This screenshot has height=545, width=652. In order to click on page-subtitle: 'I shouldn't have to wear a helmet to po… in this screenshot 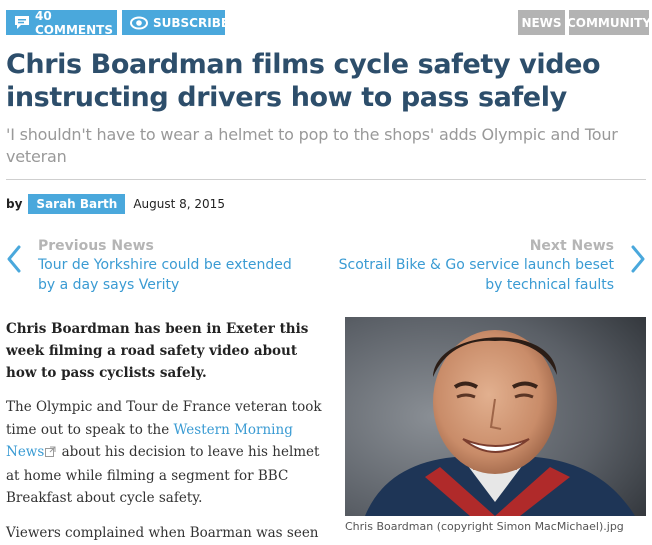, I will do `click(312, 145)`.